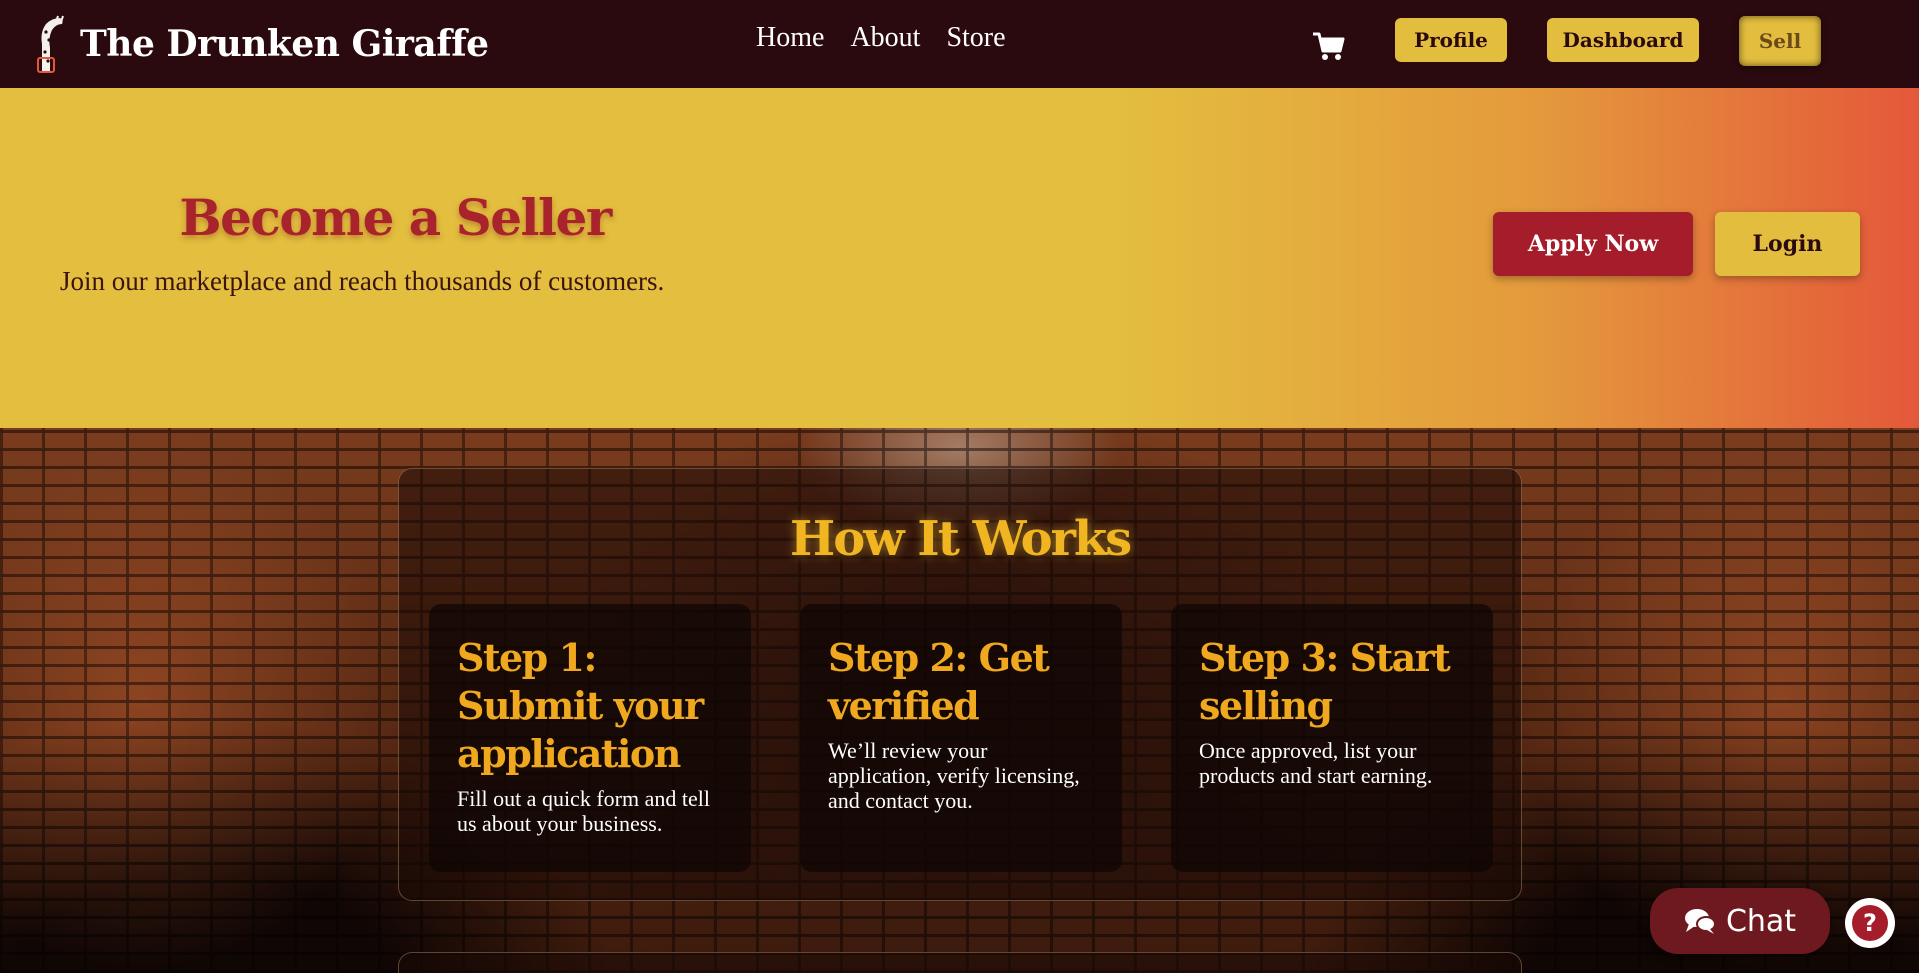  Describe the element at coordinates (50, 44) in the screenshot. I see `giraffe-logo-icon` at that location.